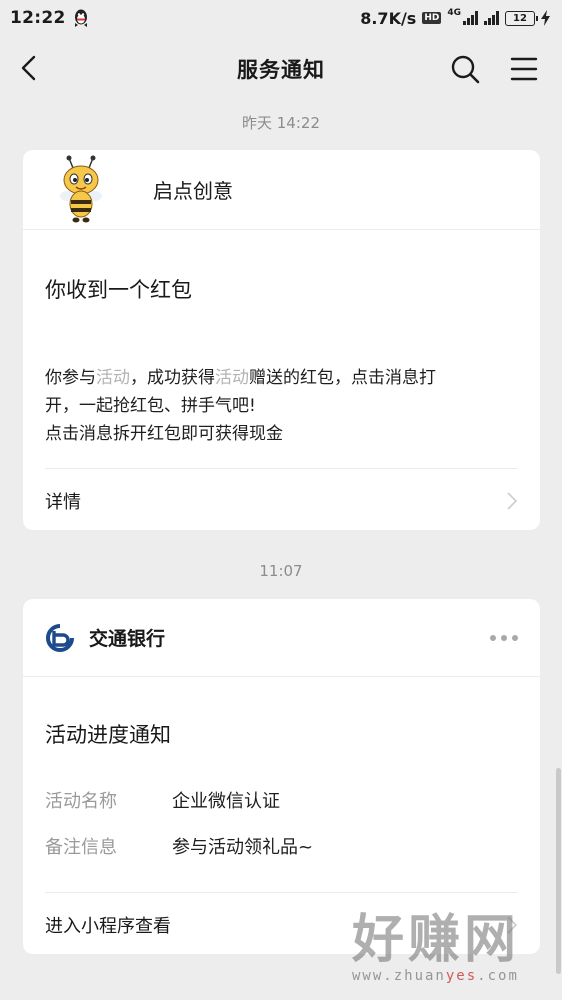  What do you see at coordinates (150, 406) in the screenshot?
I see `message-line-2: 开，一起抢红包、拼手气吧!` at bounding box center [150, 406].